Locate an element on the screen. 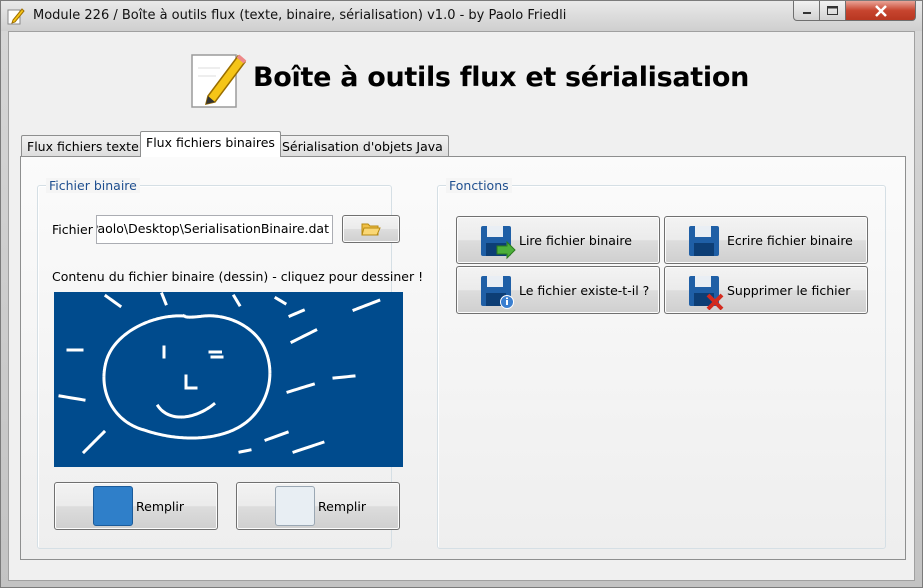  fill-color-button-1: Remplir is located at coordinates (136, 506).